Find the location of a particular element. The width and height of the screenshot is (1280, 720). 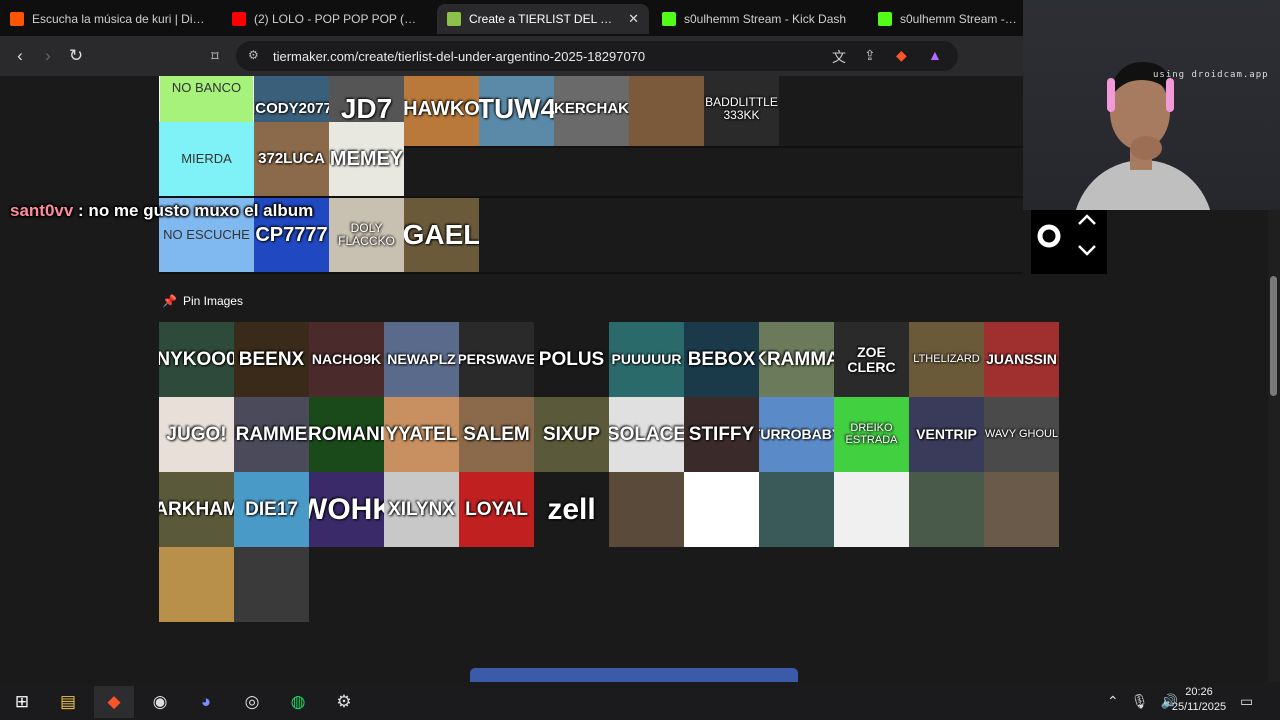

microphone-icon: 🎙 is located at coordinates (1140, 701).